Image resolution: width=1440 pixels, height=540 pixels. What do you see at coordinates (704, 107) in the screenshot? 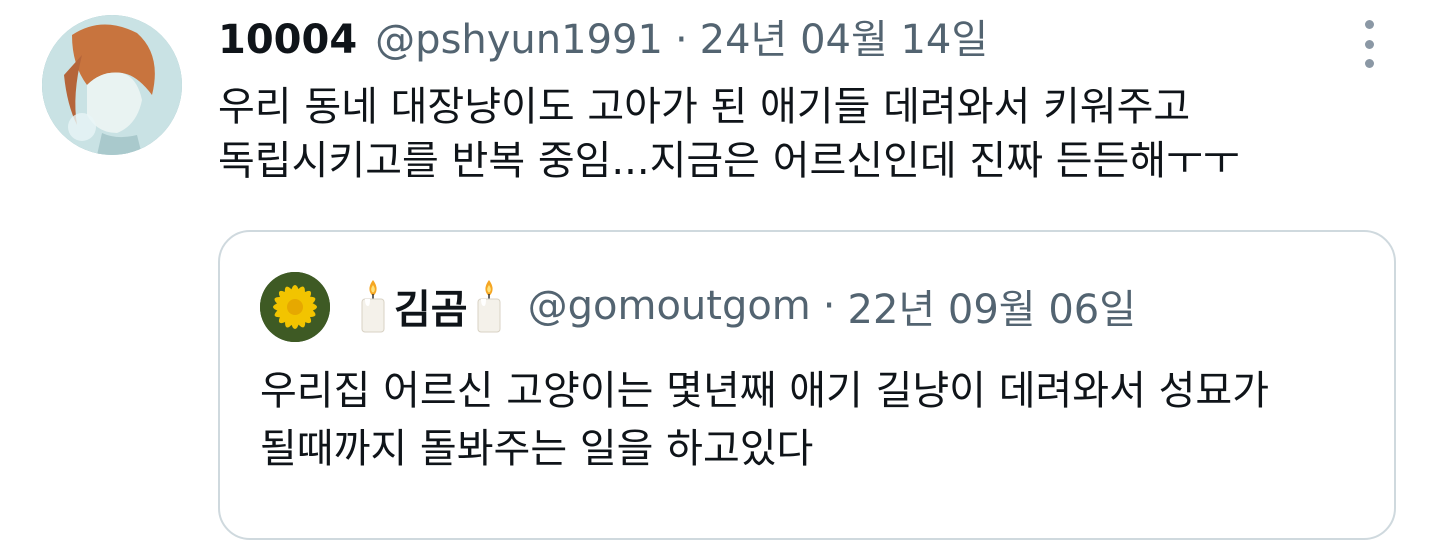
I see `tweet-text-line: 우리 동네 대장냥이도 고아가 된 애기들 데려와서 키워주고` at bounding box center [704, 107].